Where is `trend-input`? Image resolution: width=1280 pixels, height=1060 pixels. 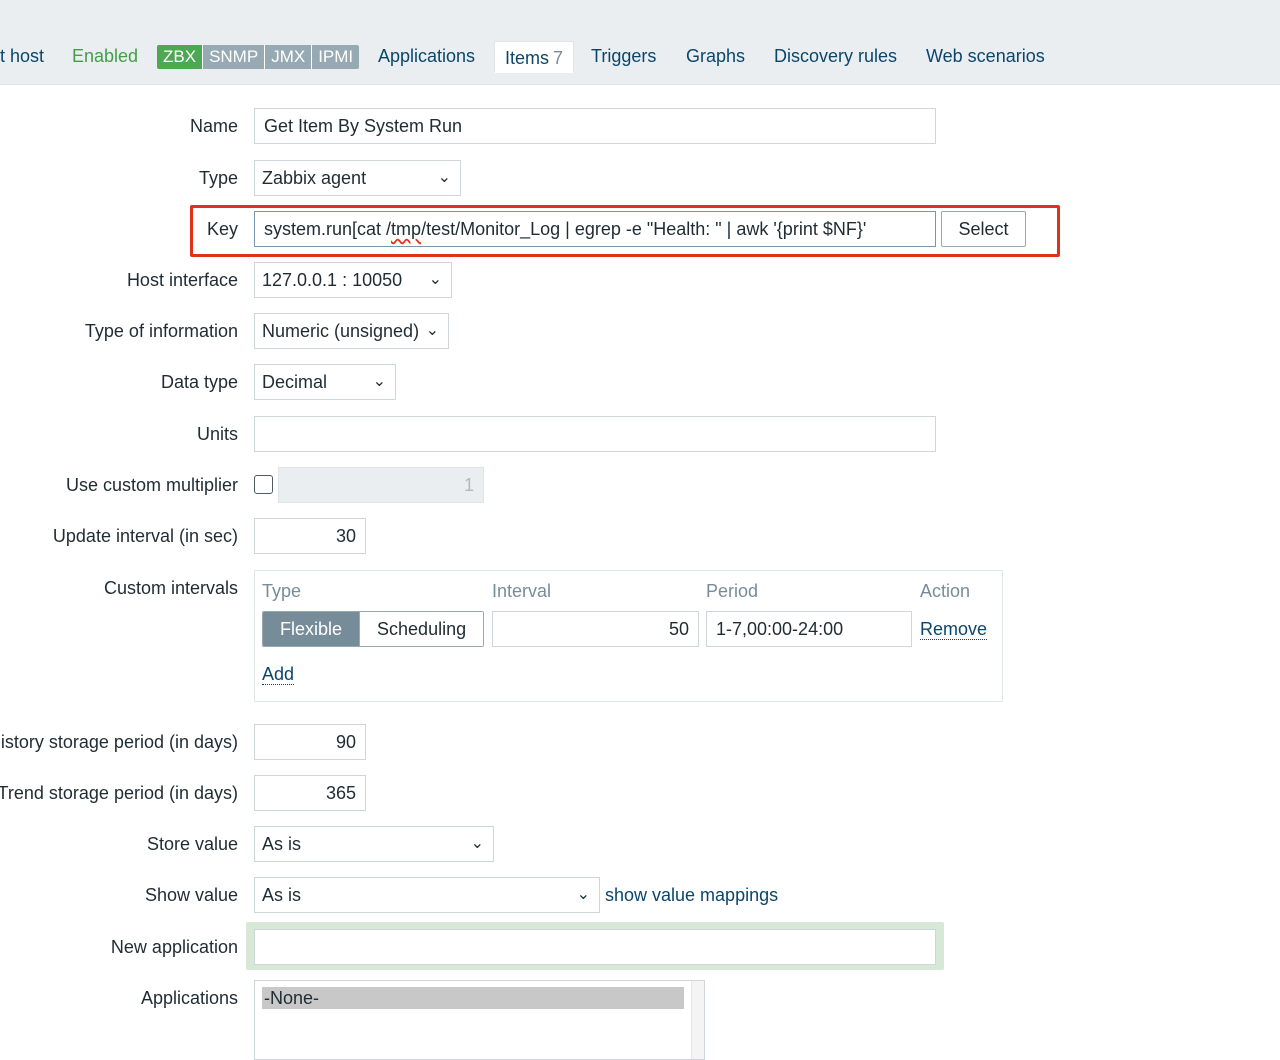
trend-input is located at coordinates (310, 793).